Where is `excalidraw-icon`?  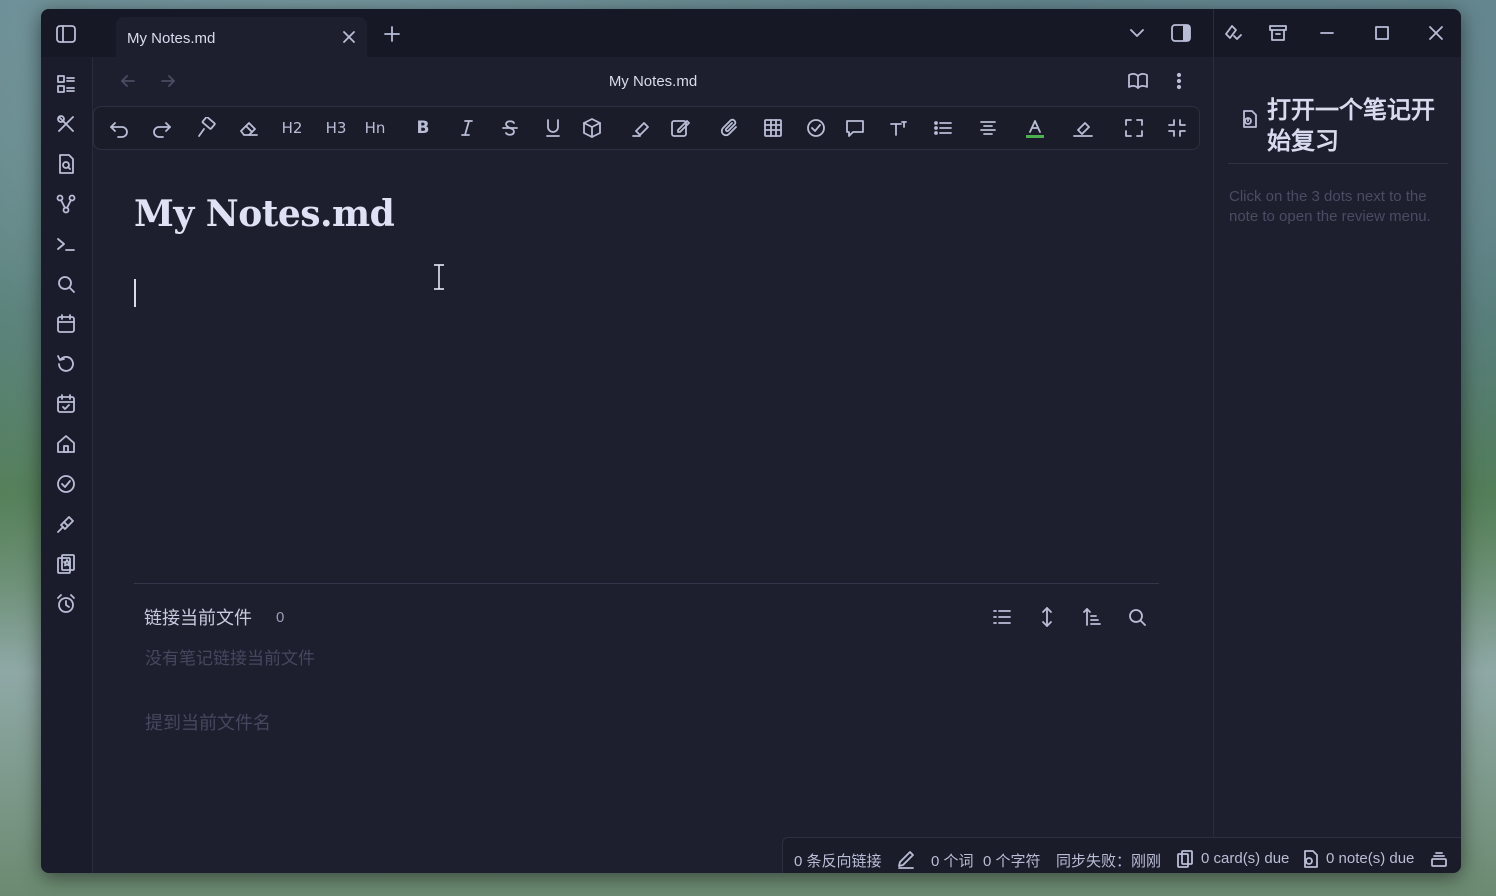
excalidraw-icon is located at coordinates (66, 524).